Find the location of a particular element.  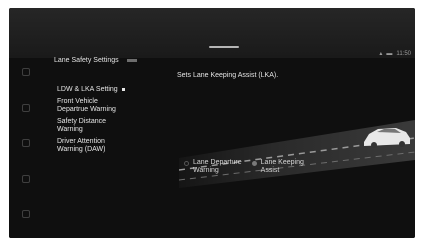

status-time: 11:50 is located at coordinates (403, 53).